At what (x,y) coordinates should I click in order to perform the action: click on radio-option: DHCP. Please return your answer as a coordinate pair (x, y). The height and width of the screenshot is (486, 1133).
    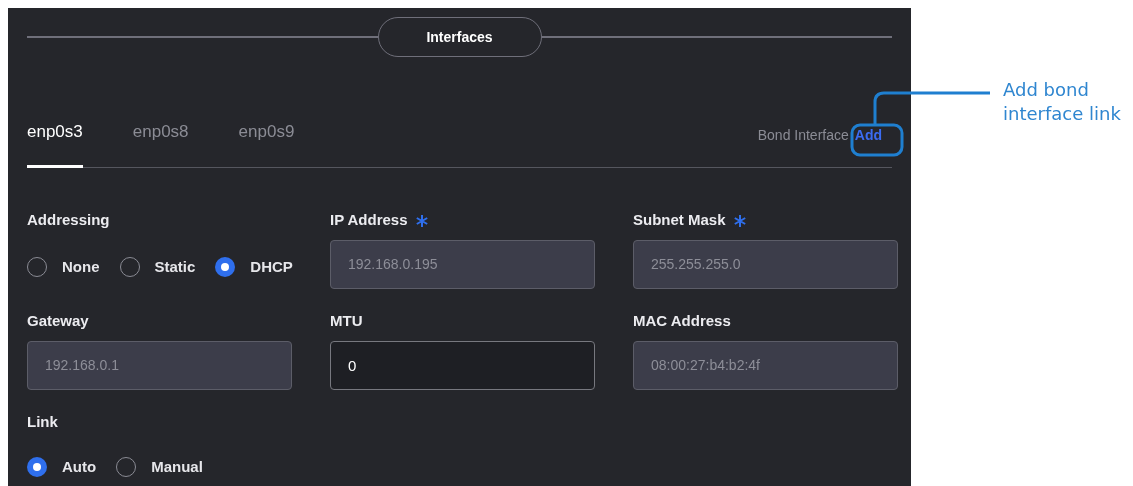
    Looking at the image, I should click on (254, 266).